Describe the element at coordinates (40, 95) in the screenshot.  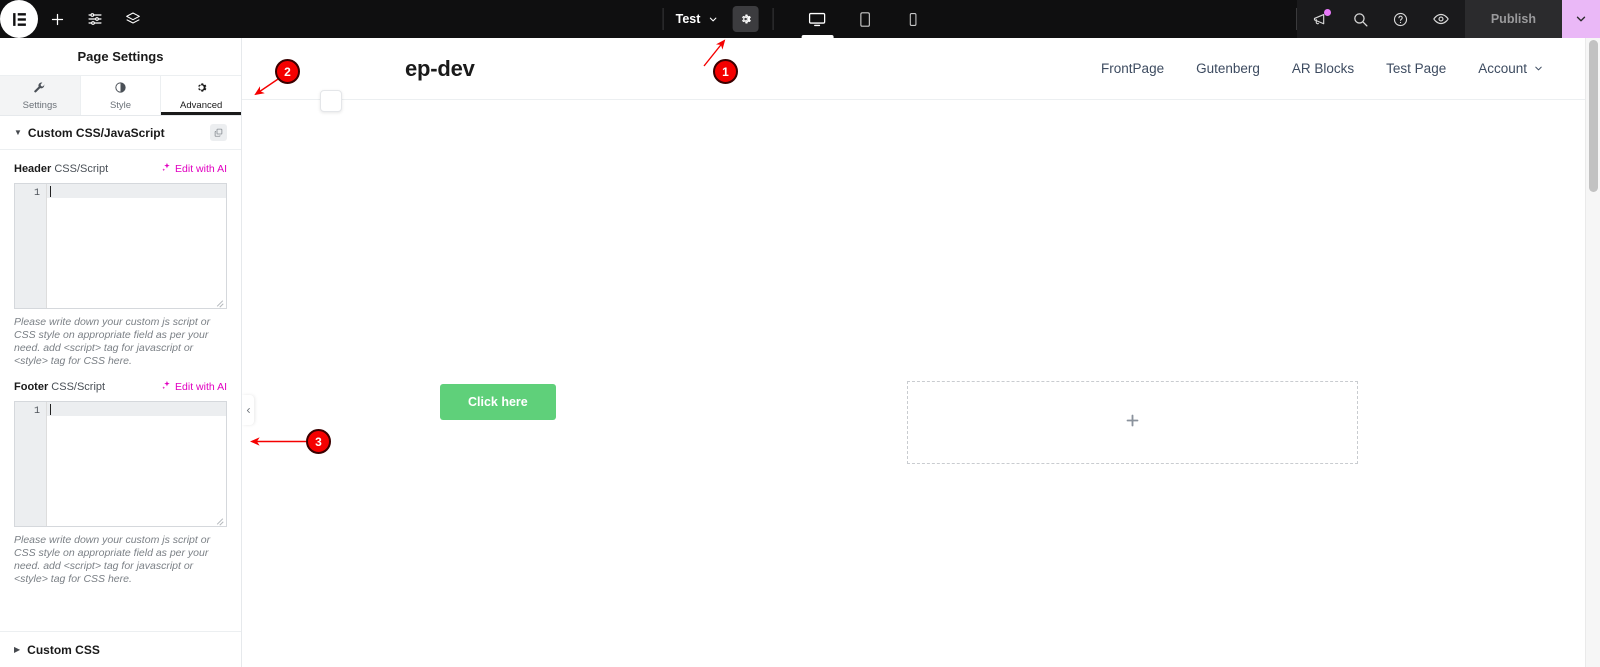
I see `tab-settings: Settings` at that location.